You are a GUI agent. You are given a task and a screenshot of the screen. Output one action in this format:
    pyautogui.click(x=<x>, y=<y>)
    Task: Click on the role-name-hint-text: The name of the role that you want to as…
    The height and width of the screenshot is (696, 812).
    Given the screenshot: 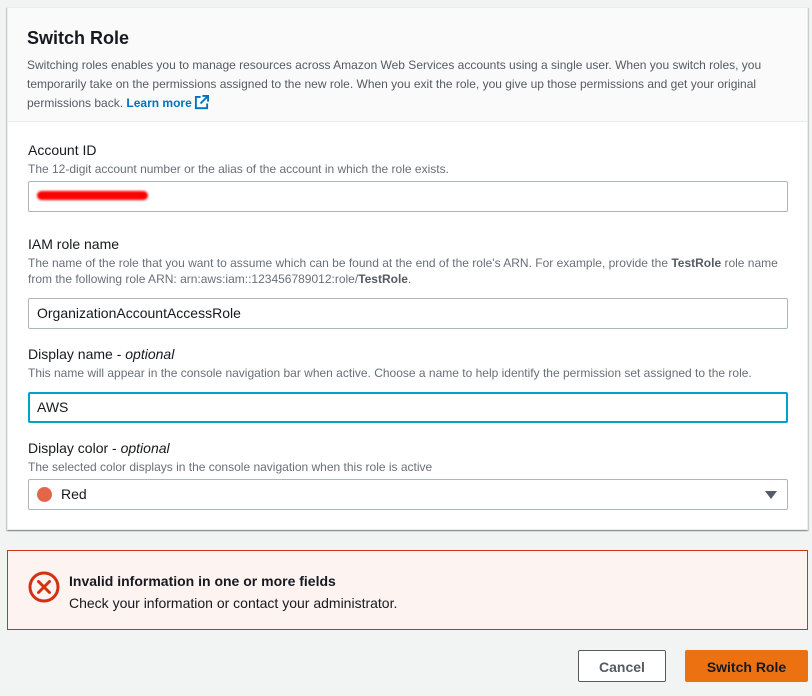 What is the action you would take?
    pyautogui.click(x=350, y=263)
    